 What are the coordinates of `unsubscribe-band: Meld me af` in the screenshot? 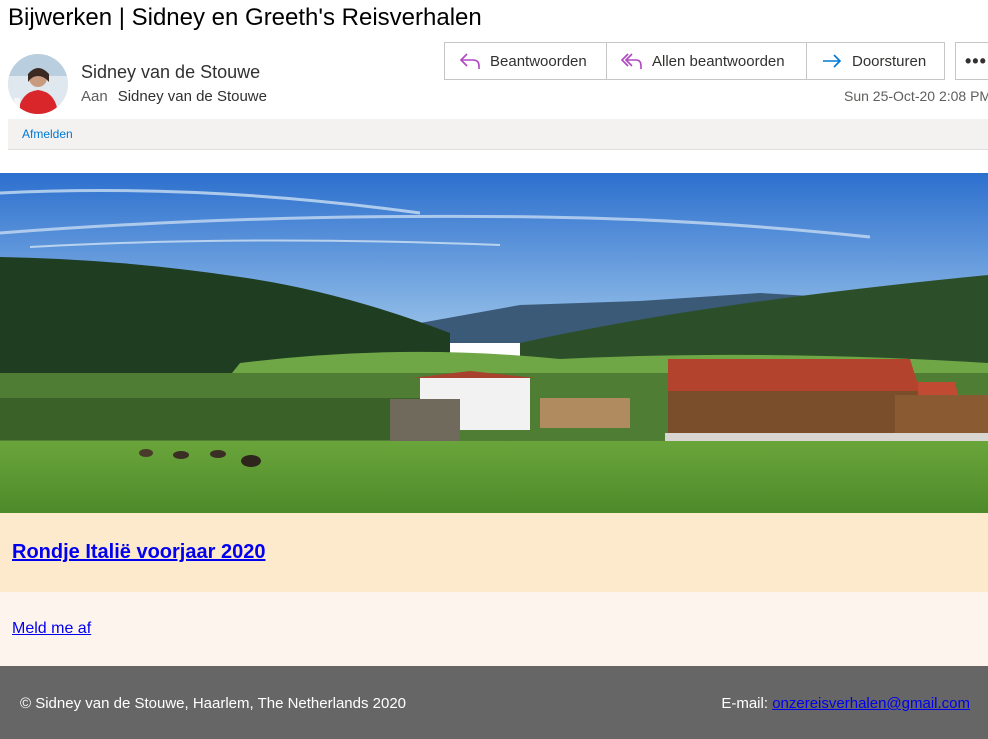 It's located at (494, 629).